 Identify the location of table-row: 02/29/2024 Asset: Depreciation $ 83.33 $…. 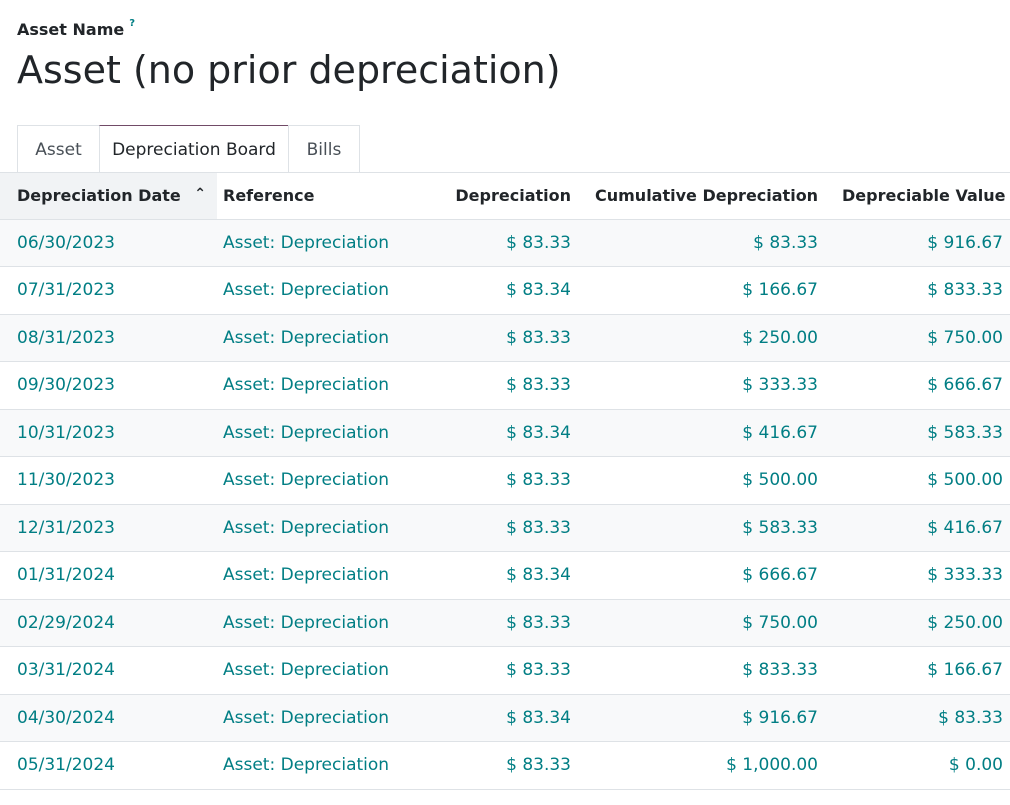
(505, 623).